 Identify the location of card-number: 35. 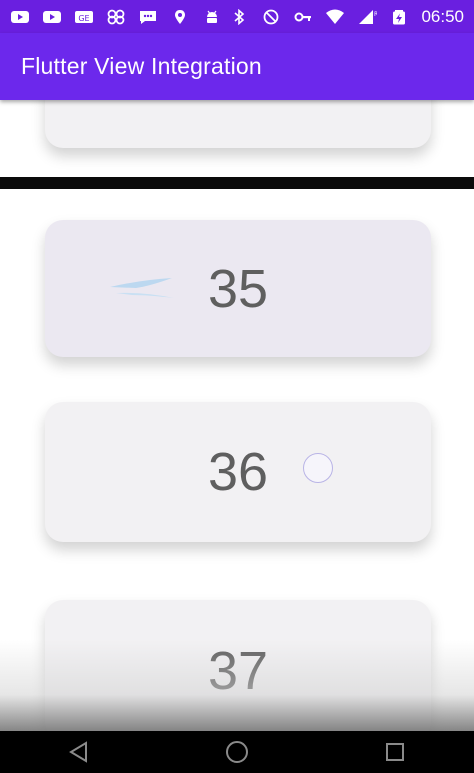
(238, 288).